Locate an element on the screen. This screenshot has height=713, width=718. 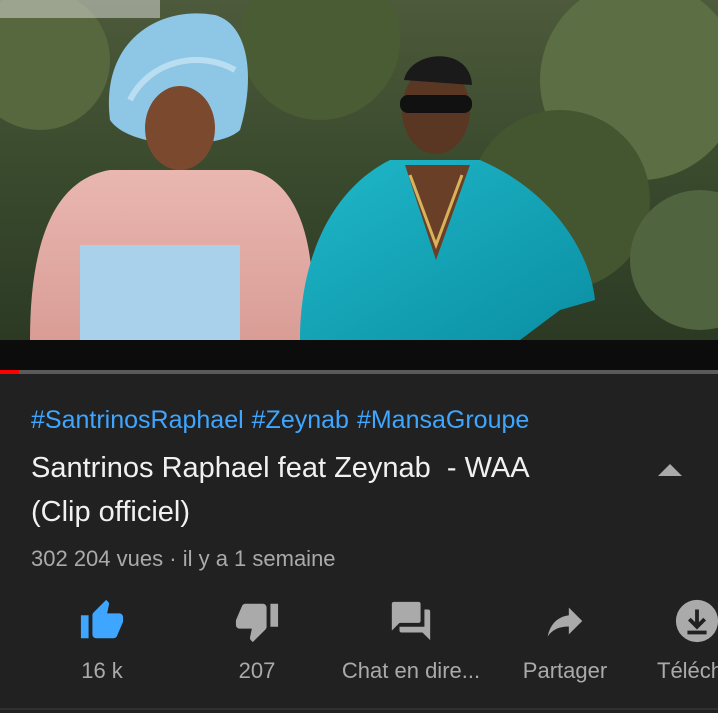
share-label: Partager is located at coordinates (565, 670).